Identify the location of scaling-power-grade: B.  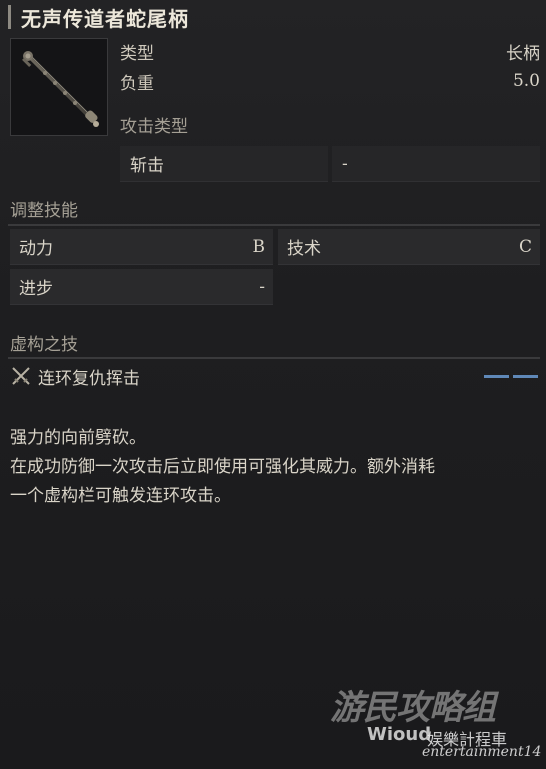
(259, 246).